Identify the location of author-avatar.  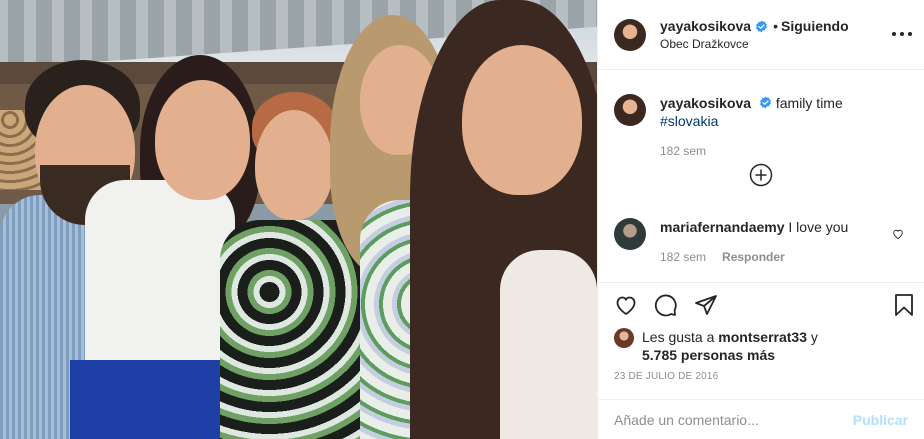
(630, 34).